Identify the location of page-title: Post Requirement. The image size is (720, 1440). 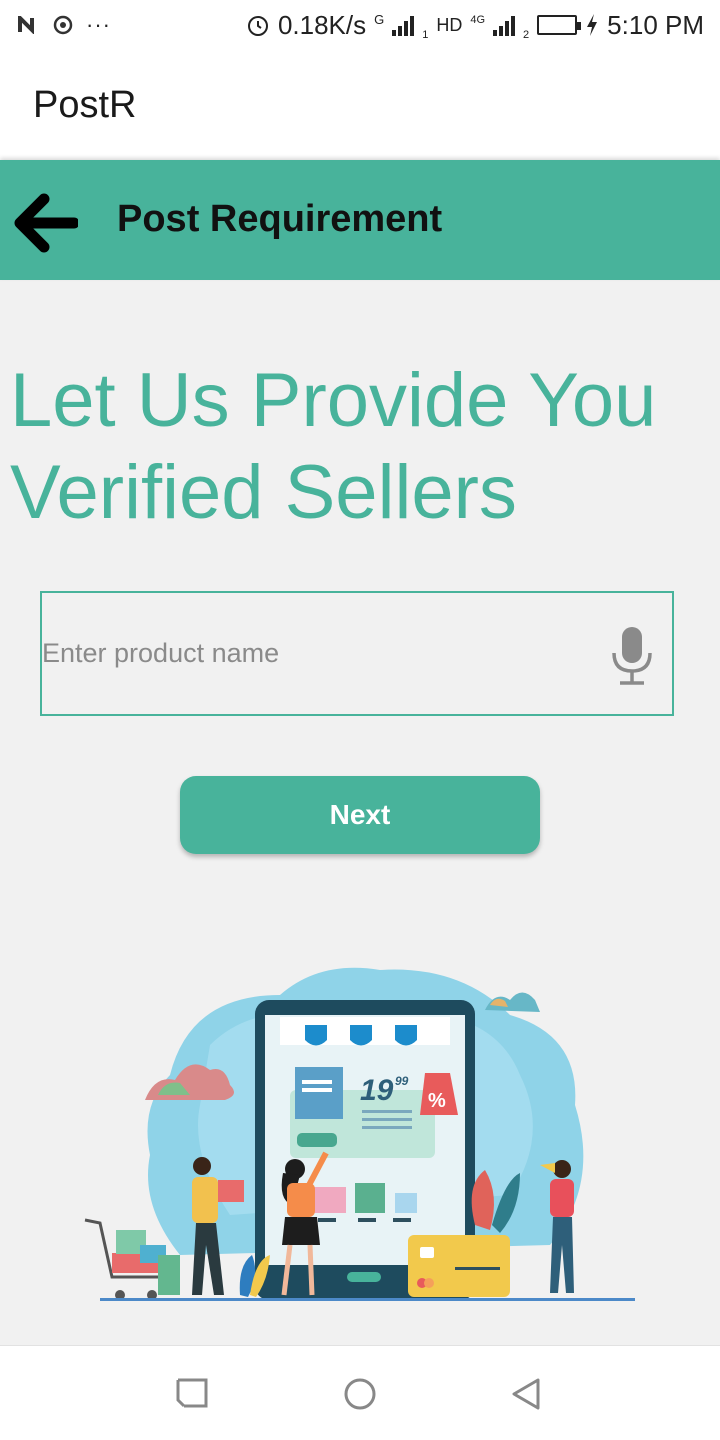
(280, 219).